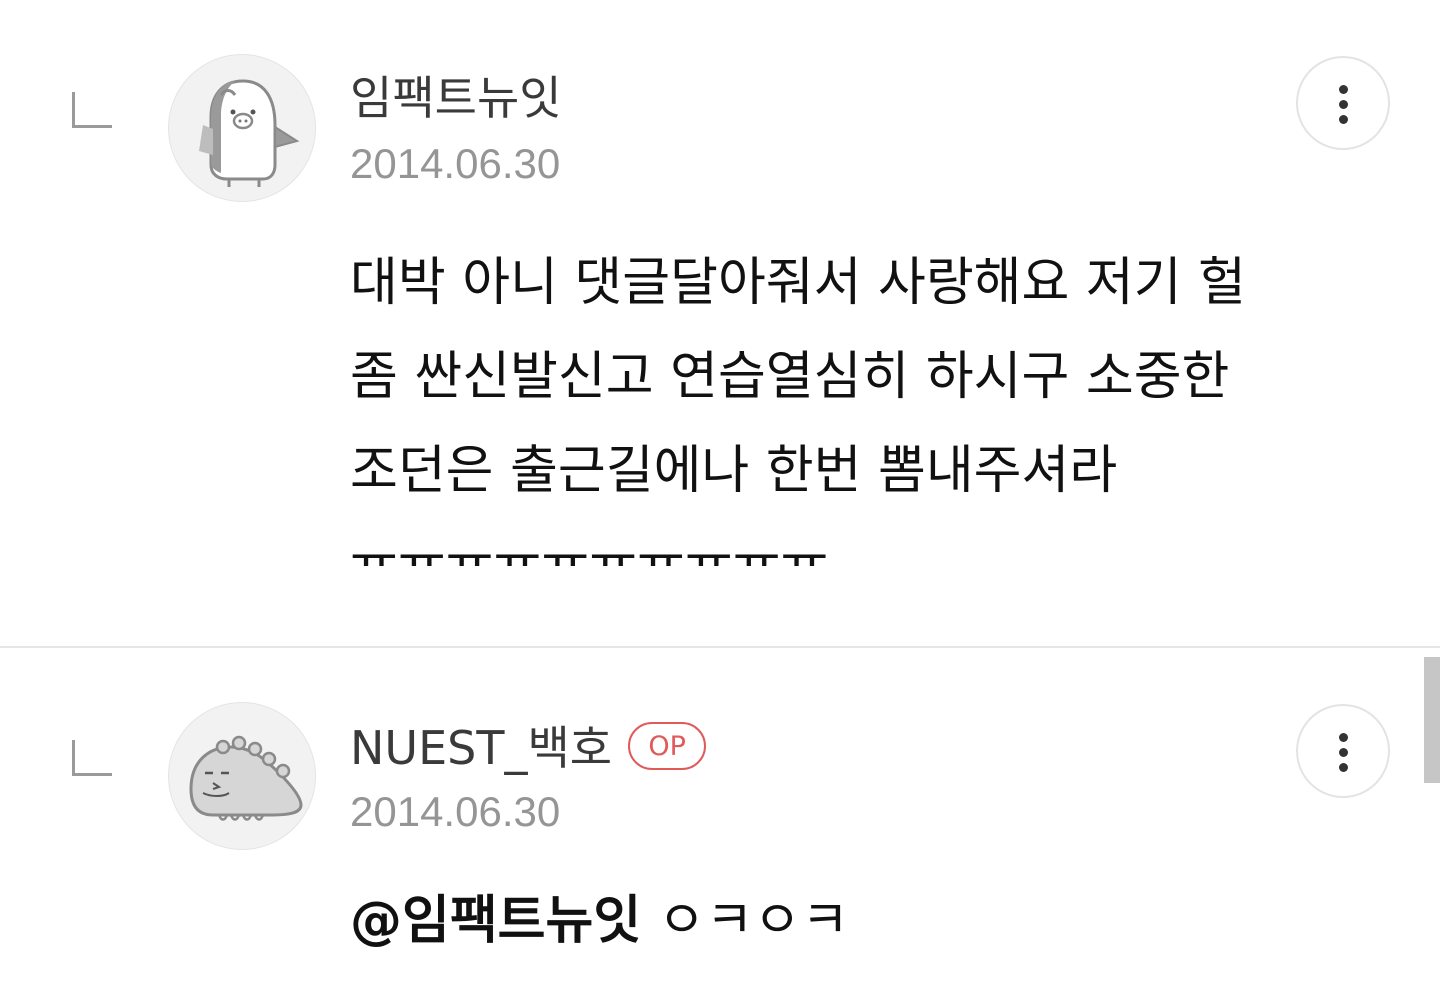 The width and height of the screenshot is (1440, 995). I want to click on dinosaur-avatar-icon, so click(242, 776).